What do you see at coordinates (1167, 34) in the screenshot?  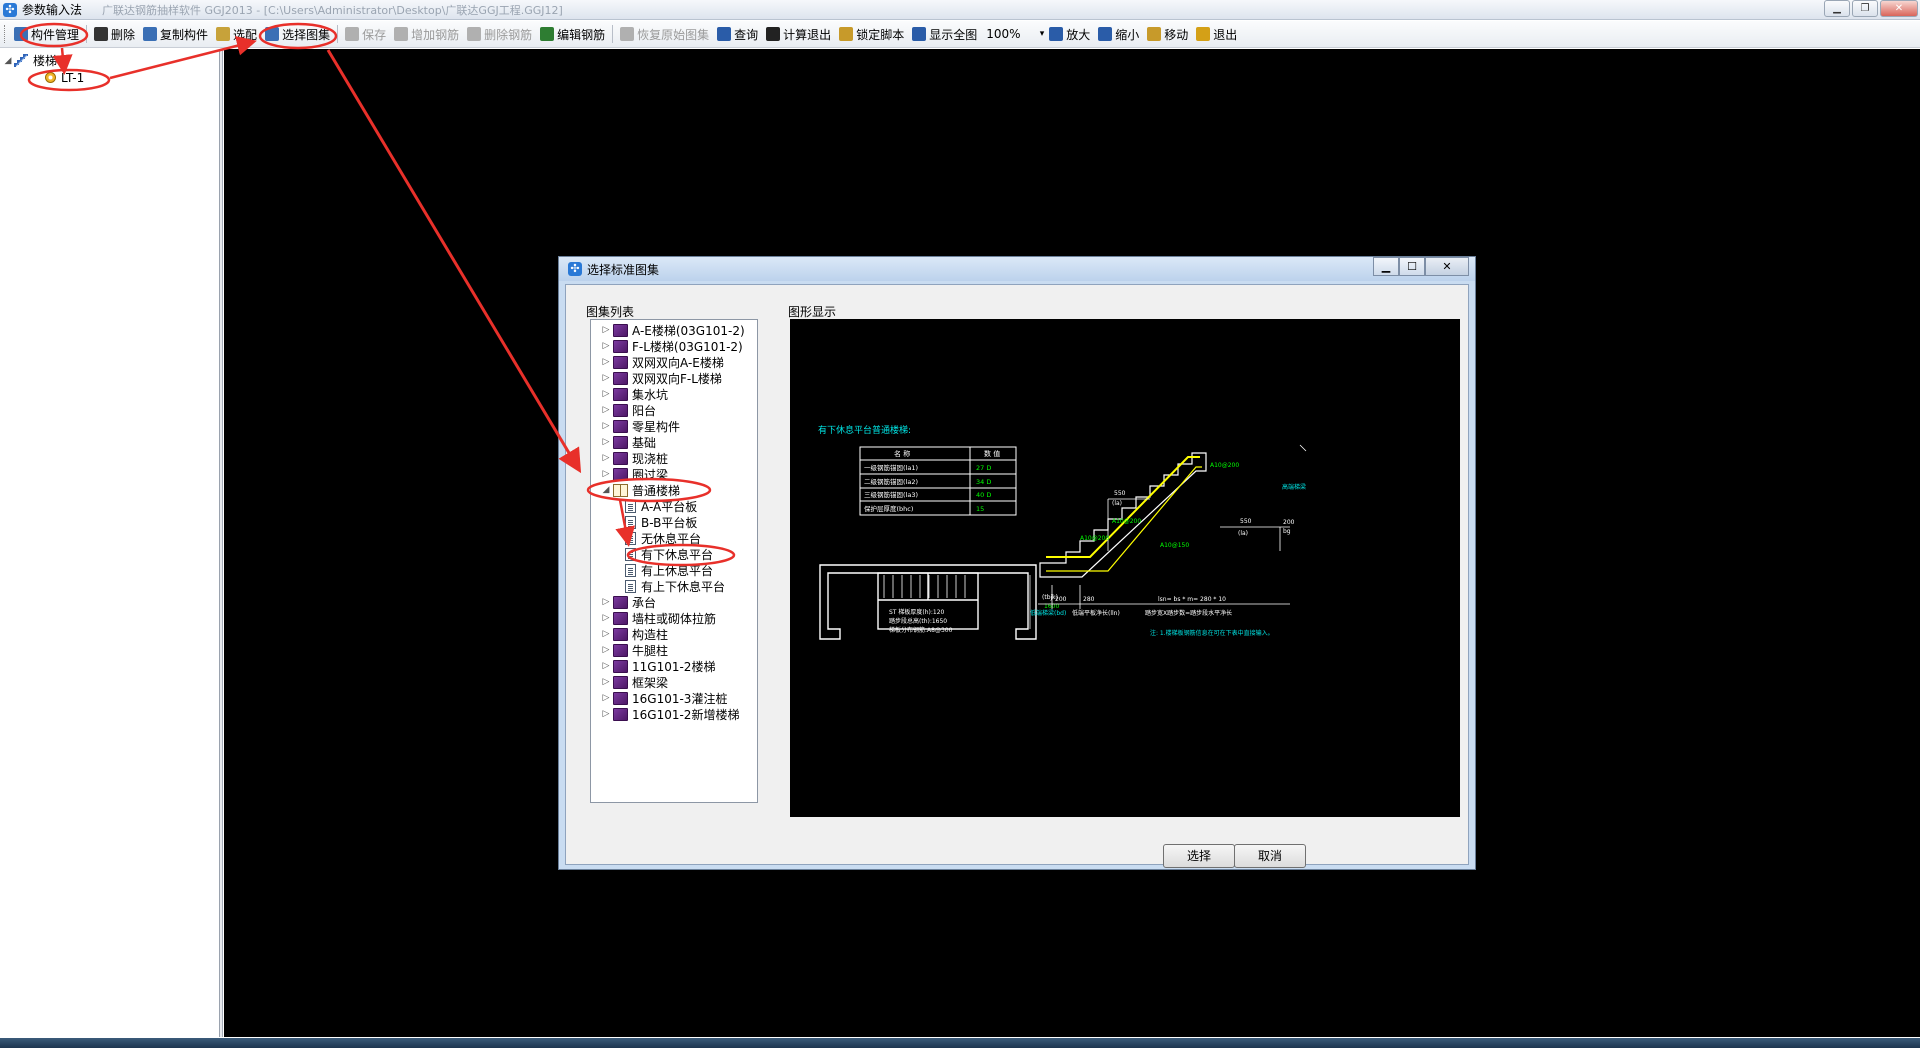 I see `toolbar-move-button: 移动` at bounding box center [1167, 34].